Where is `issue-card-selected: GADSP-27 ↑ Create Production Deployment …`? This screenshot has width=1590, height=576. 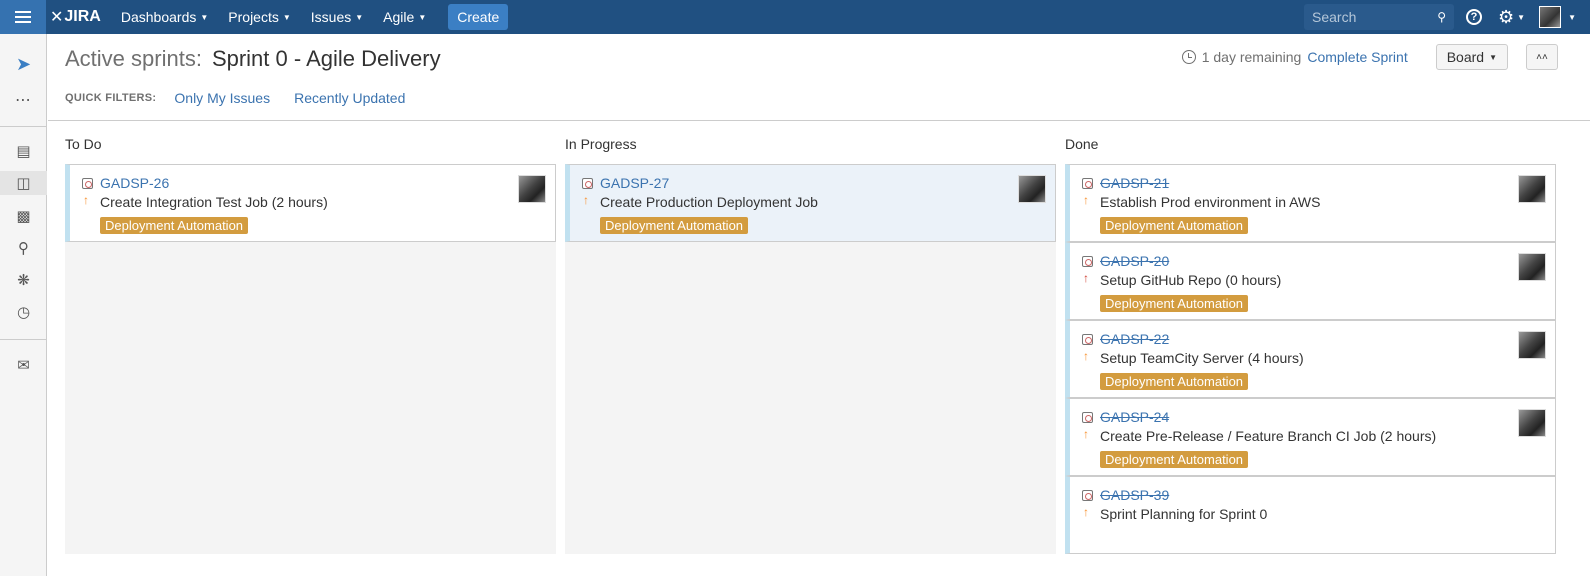 issue-card-selected: GADSP-27 ↑ Create Production Deployment … is located at coordinates (810, 203).